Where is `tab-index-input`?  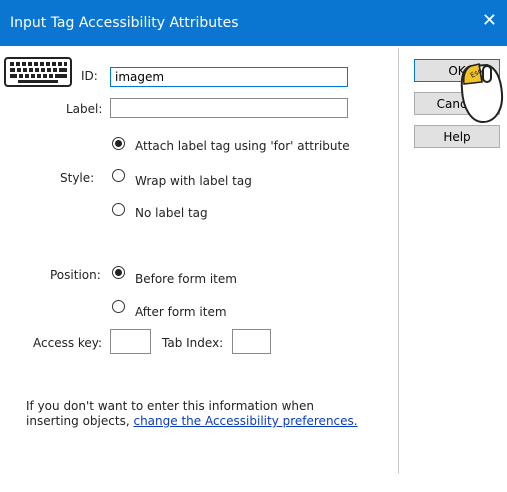 tab-index-input is located at coordinates (251, 341).